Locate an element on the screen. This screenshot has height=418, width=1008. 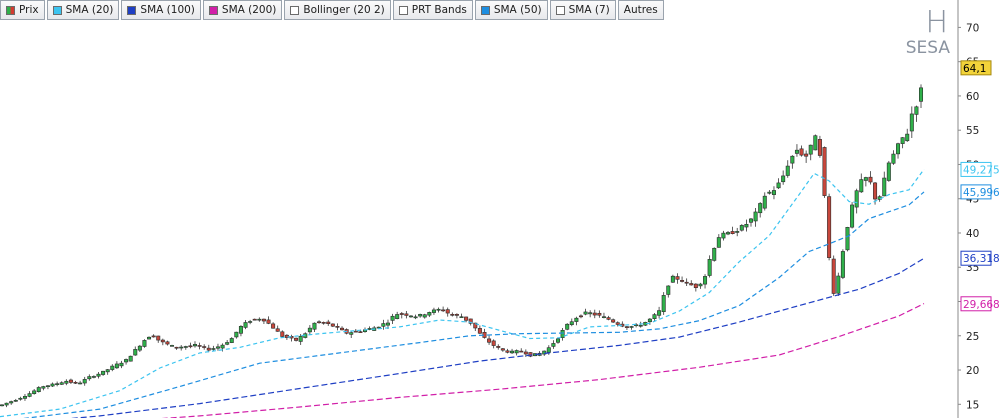
sma-200-label: 29,668 is located at coordinates (981, 305).